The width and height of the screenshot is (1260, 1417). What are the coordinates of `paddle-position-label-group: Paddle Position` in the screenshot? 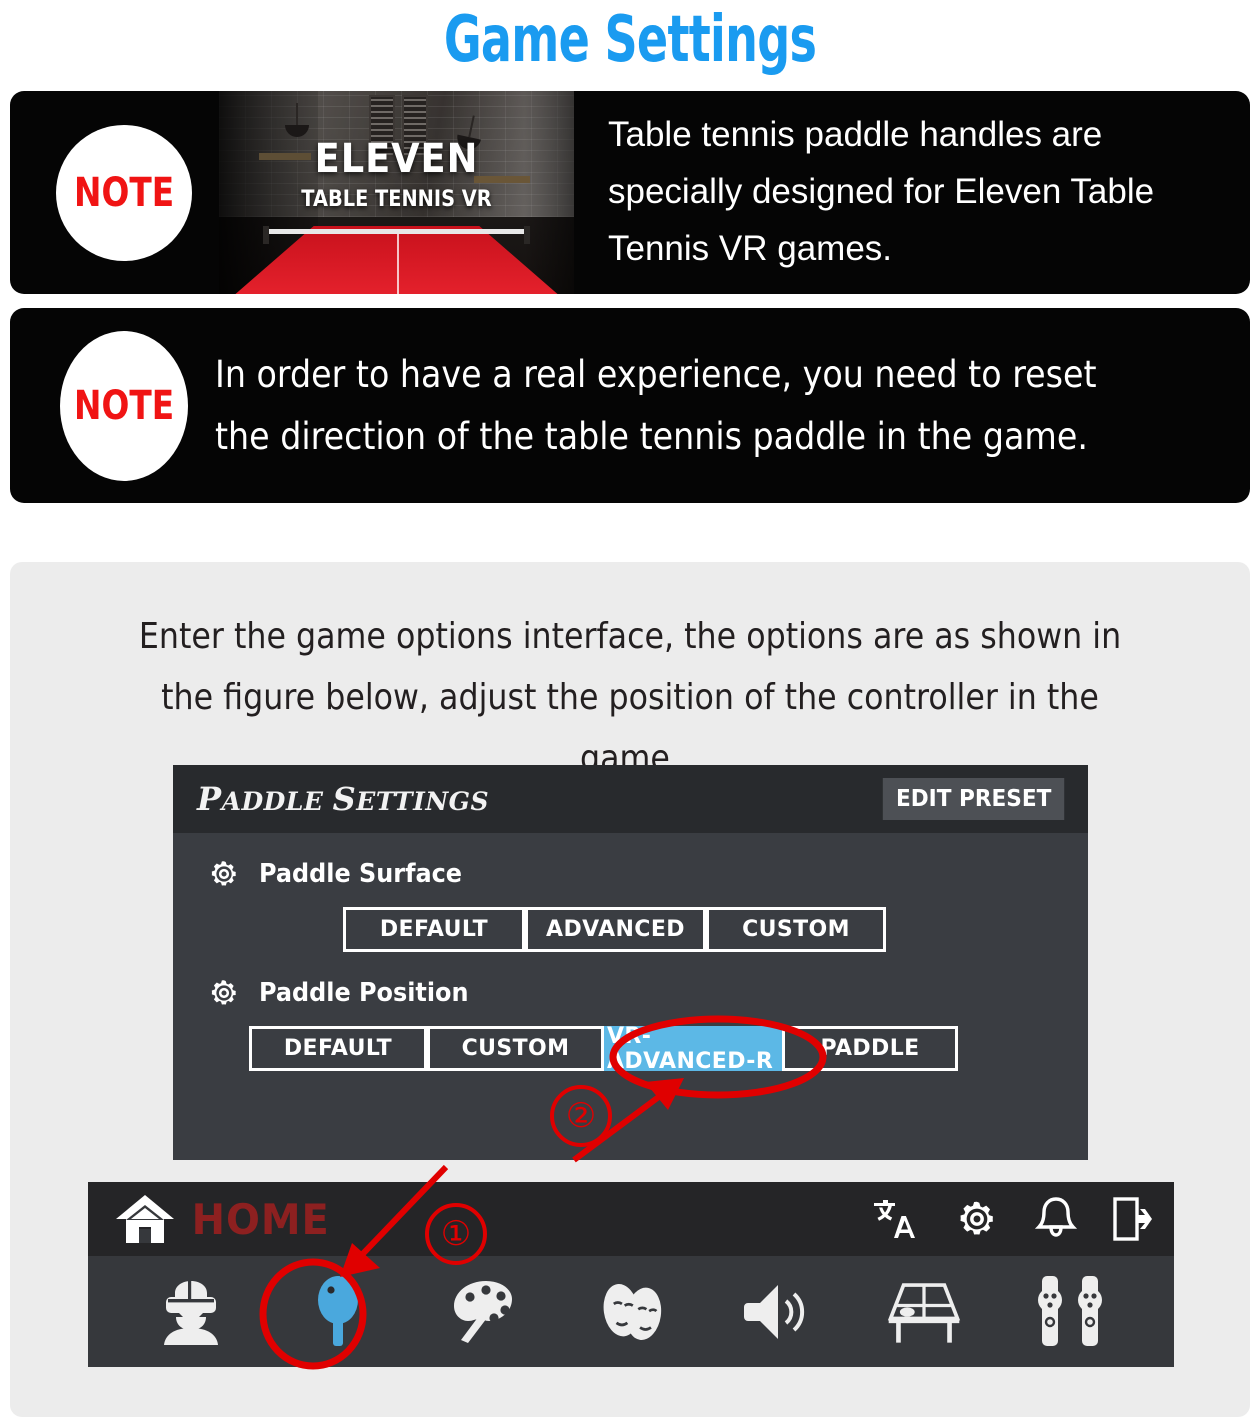 It's located at (647, 993).